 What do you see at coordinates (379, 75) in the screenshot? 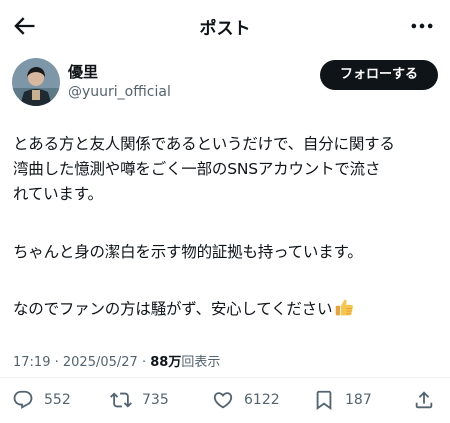
I see `follow-button: フォローする` at bounding box center [379, 75].